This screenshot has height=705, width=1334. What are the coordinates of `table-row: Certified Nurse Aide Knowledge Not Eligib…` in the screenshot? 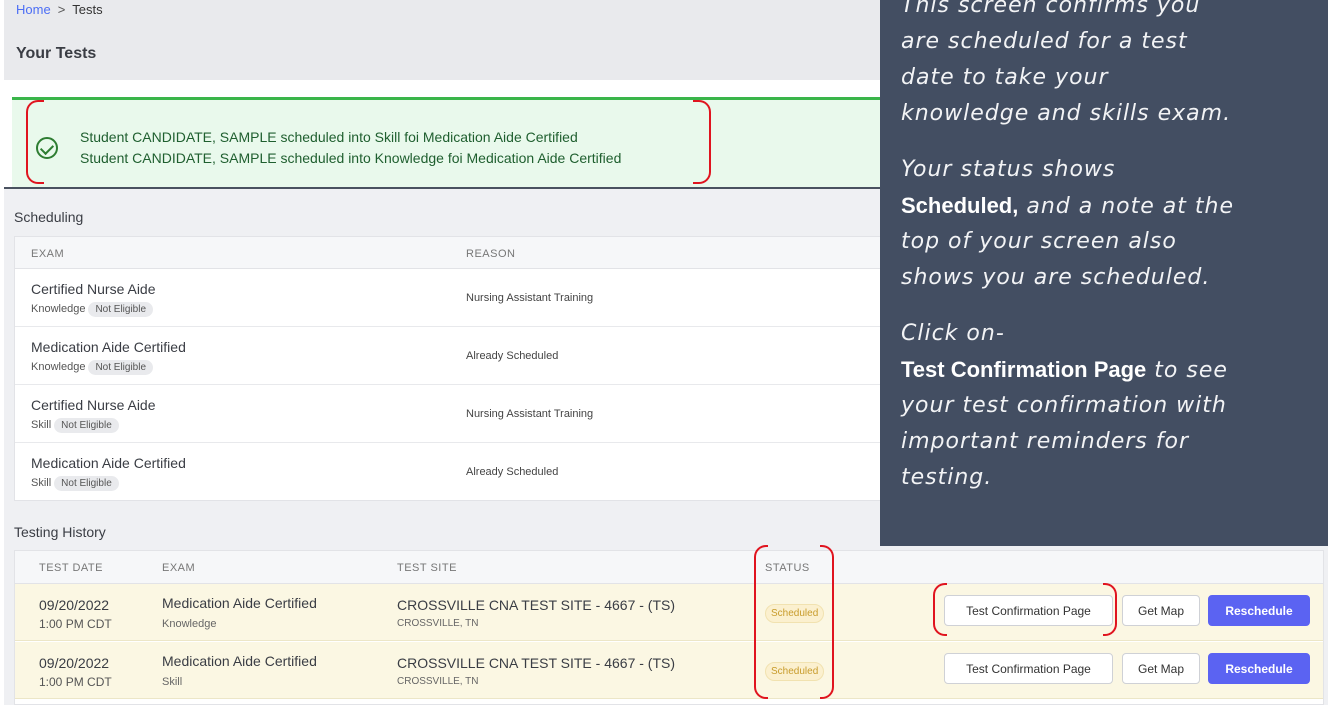 It's located at (449, 298).